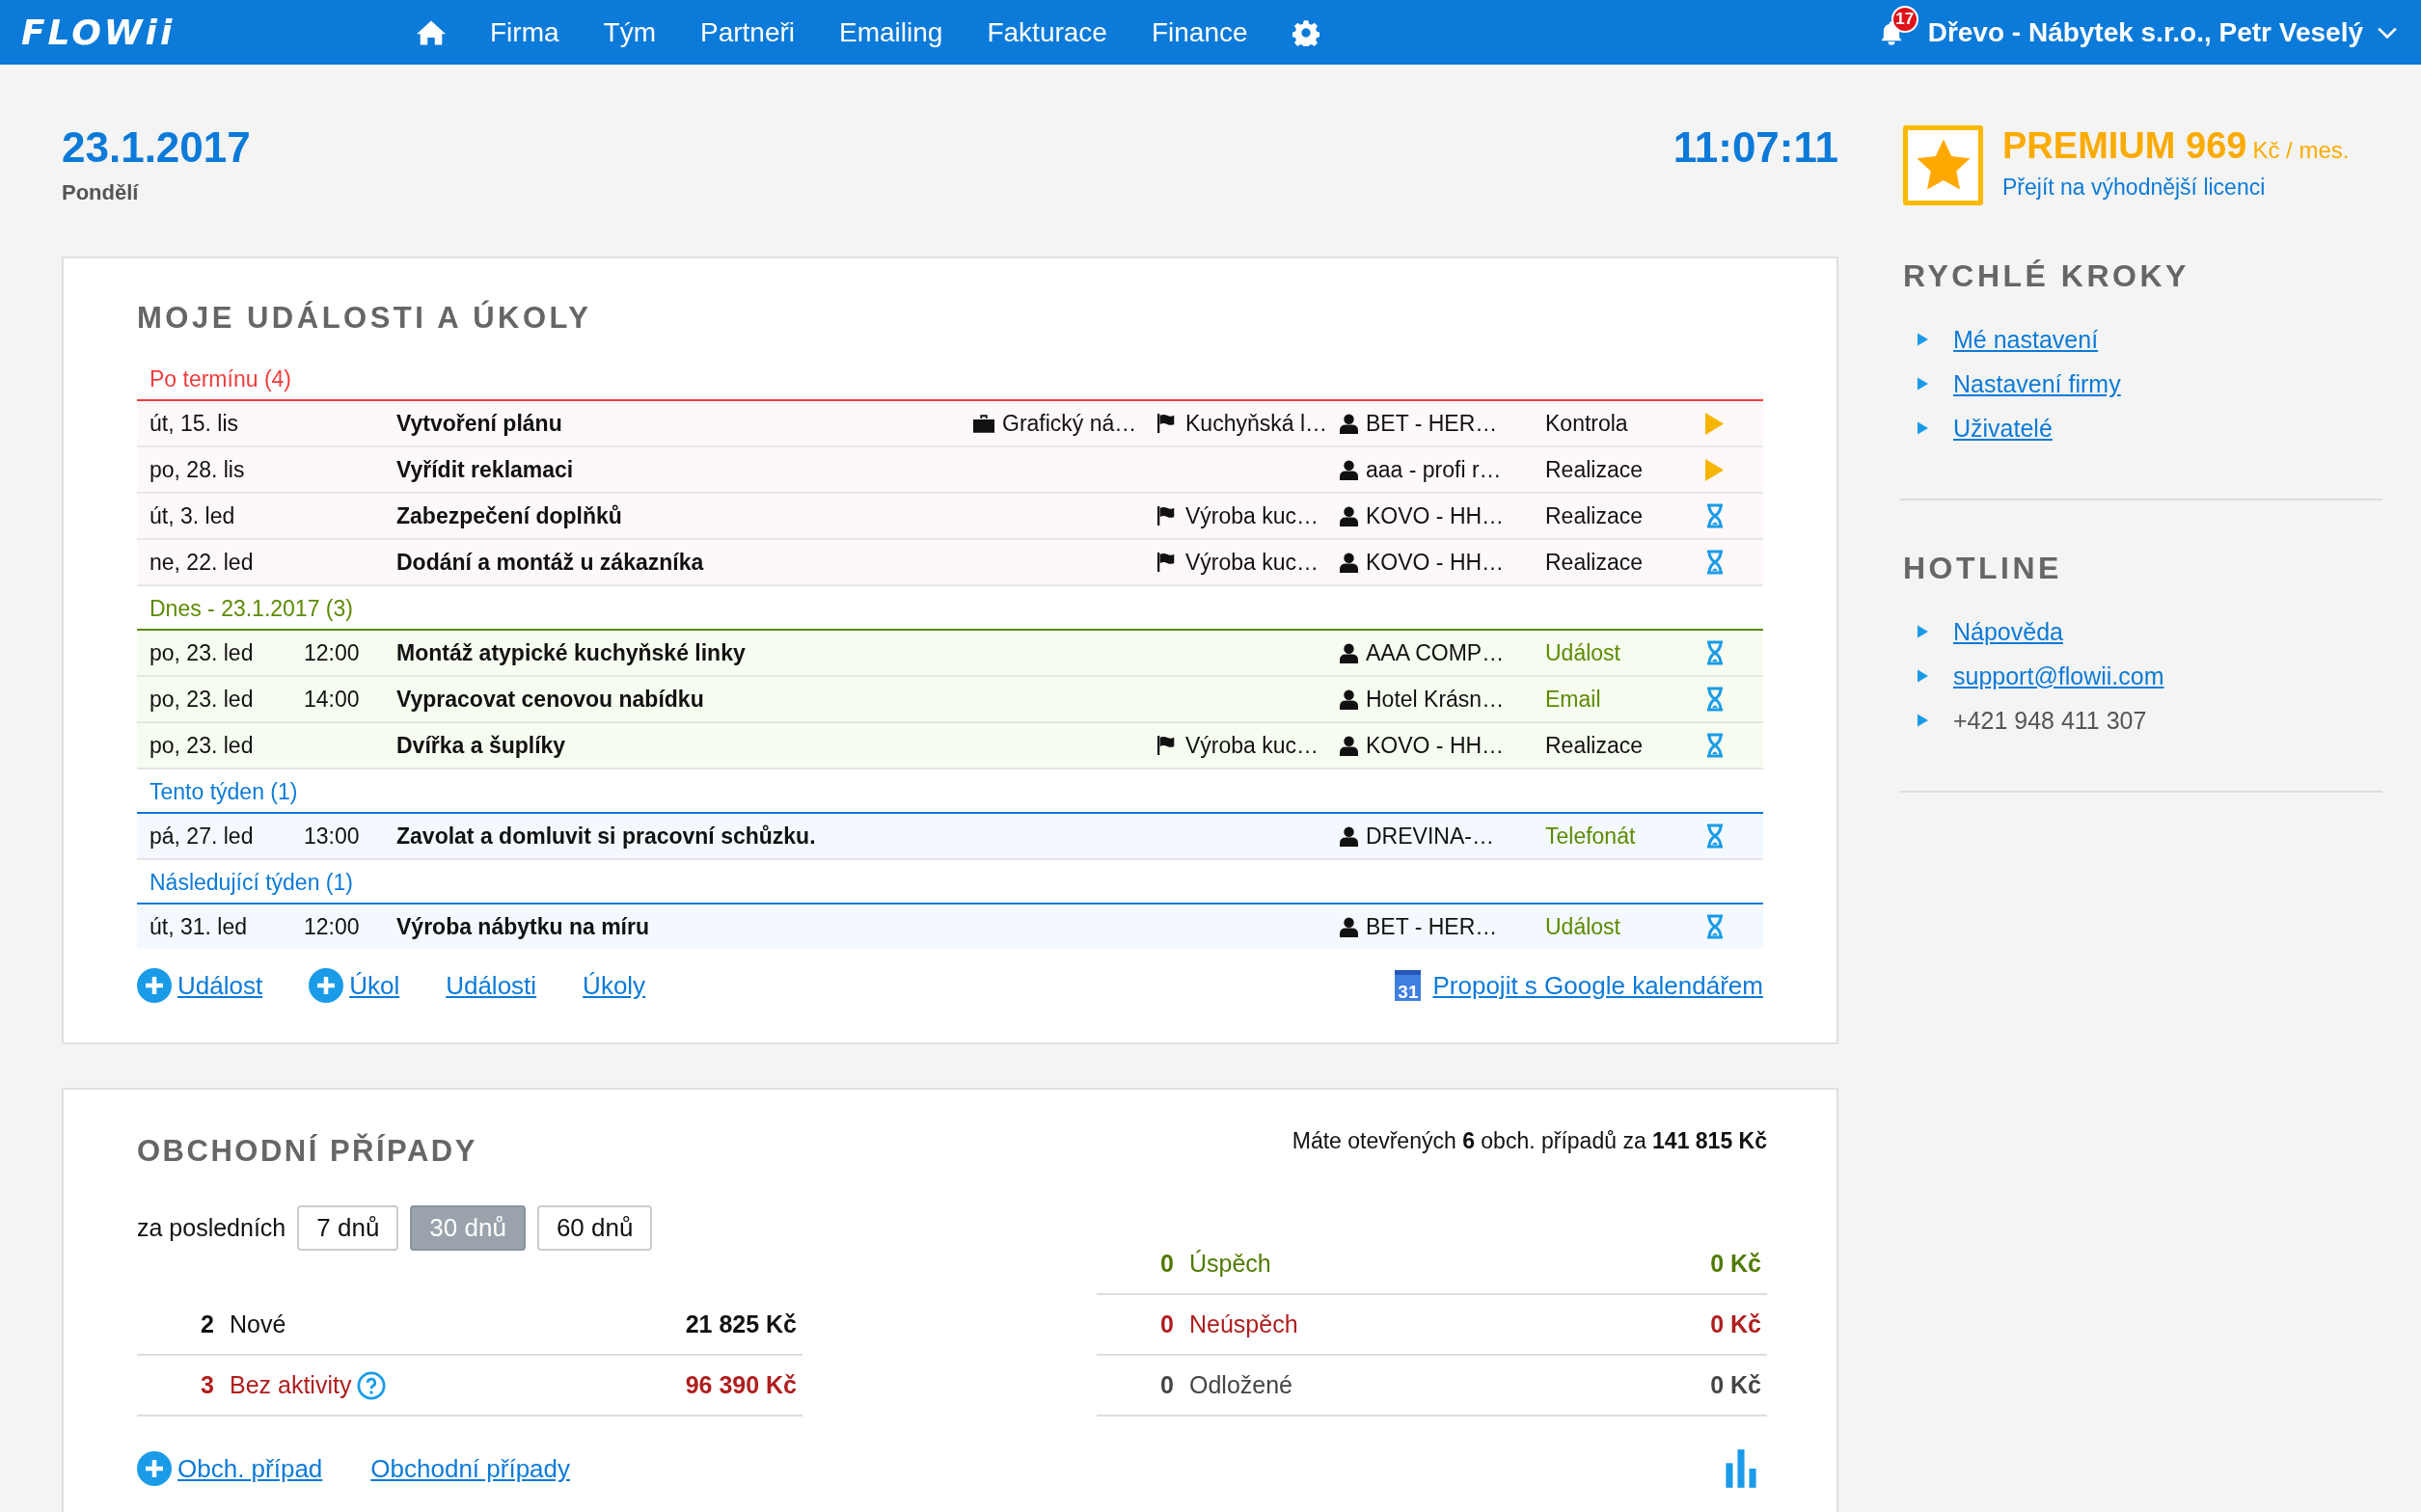  What do you see at coordinates (479, 423) in the screenshot?
I see `event-title: Vytvoření plánu` at bounding box center [479, 423].